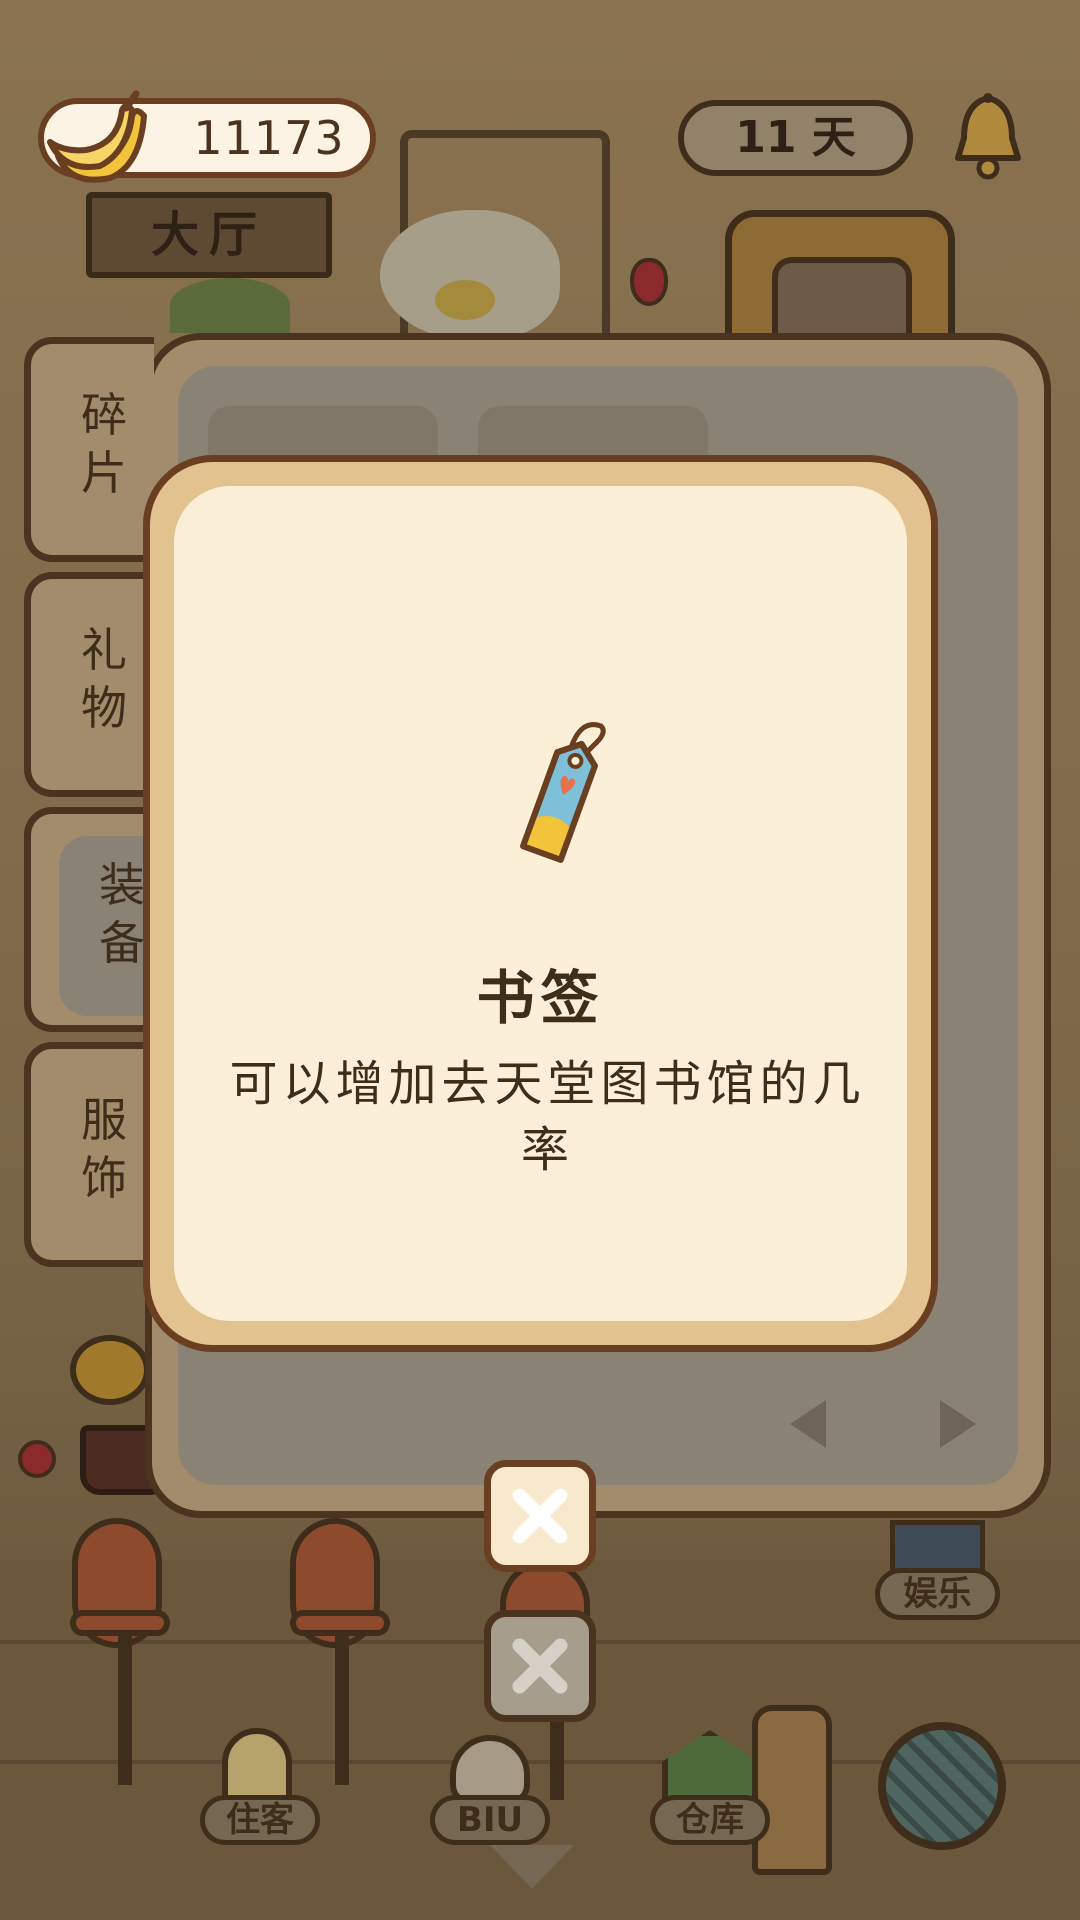  Describe the element at coordinates (649, 282) in the screenshot. I see `strawberry-decoration` at that location.